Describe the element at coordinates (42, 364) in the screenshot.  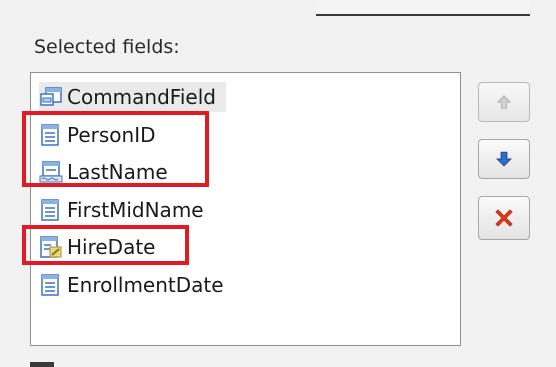
I see `partial-control-edge` at that location.